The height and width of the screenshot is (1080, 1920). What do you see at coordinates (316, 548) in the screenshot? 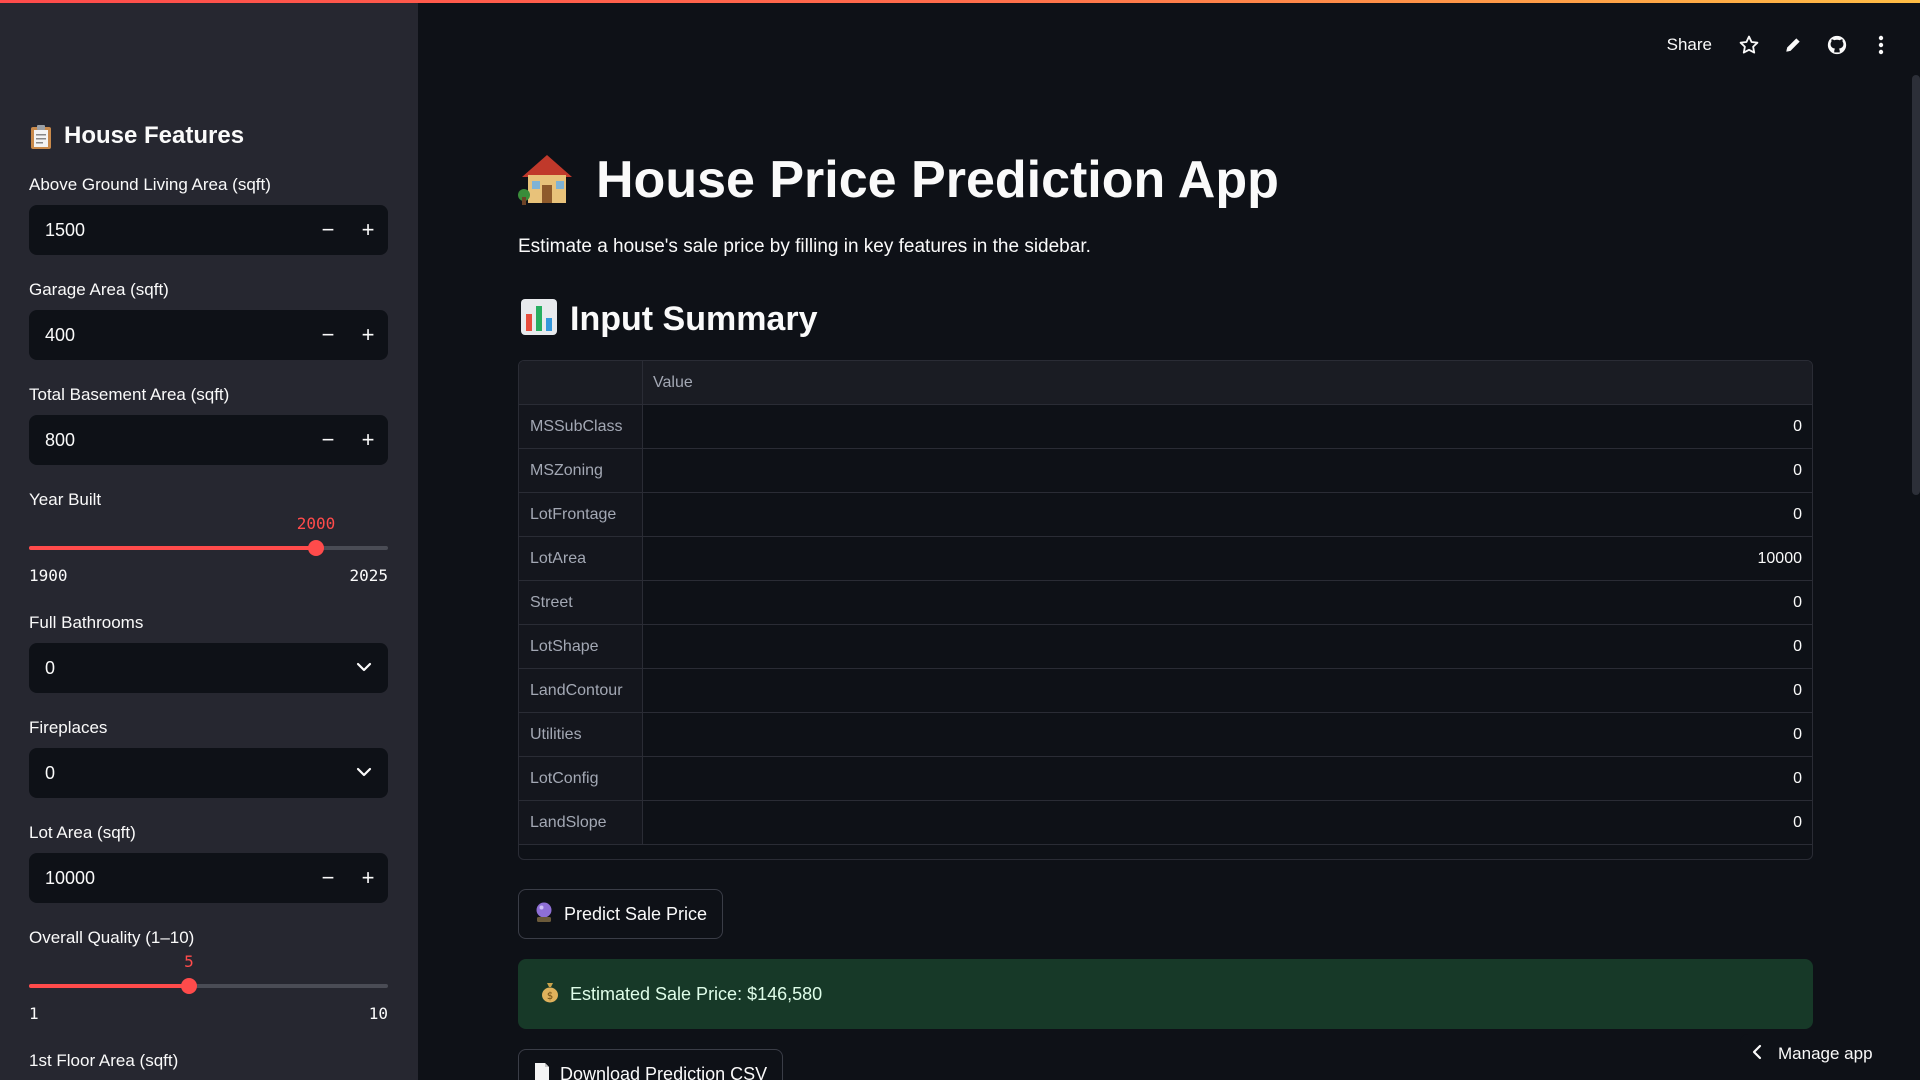
I see `year-built-slider-thumb` at bounding box center [316, 548].